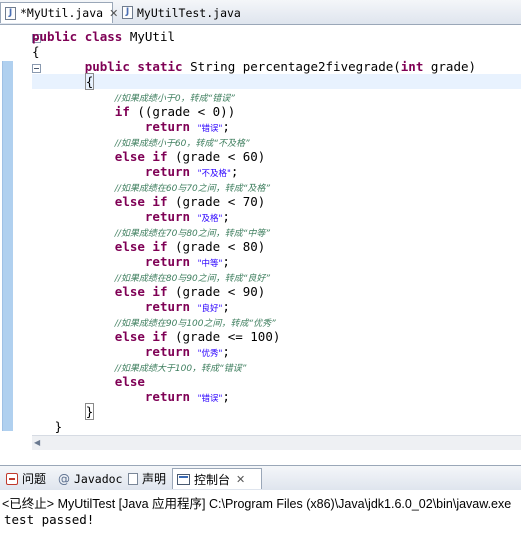 This screenshot has width=521, height=554. I want to click on tab-problems: 问题, so click(26, 478).